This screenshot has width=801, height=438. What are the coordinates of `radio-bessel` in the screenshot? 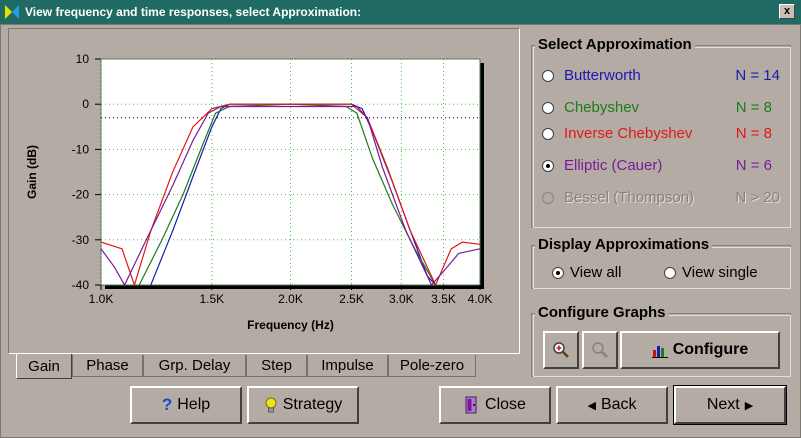 It's located at (548, 197).